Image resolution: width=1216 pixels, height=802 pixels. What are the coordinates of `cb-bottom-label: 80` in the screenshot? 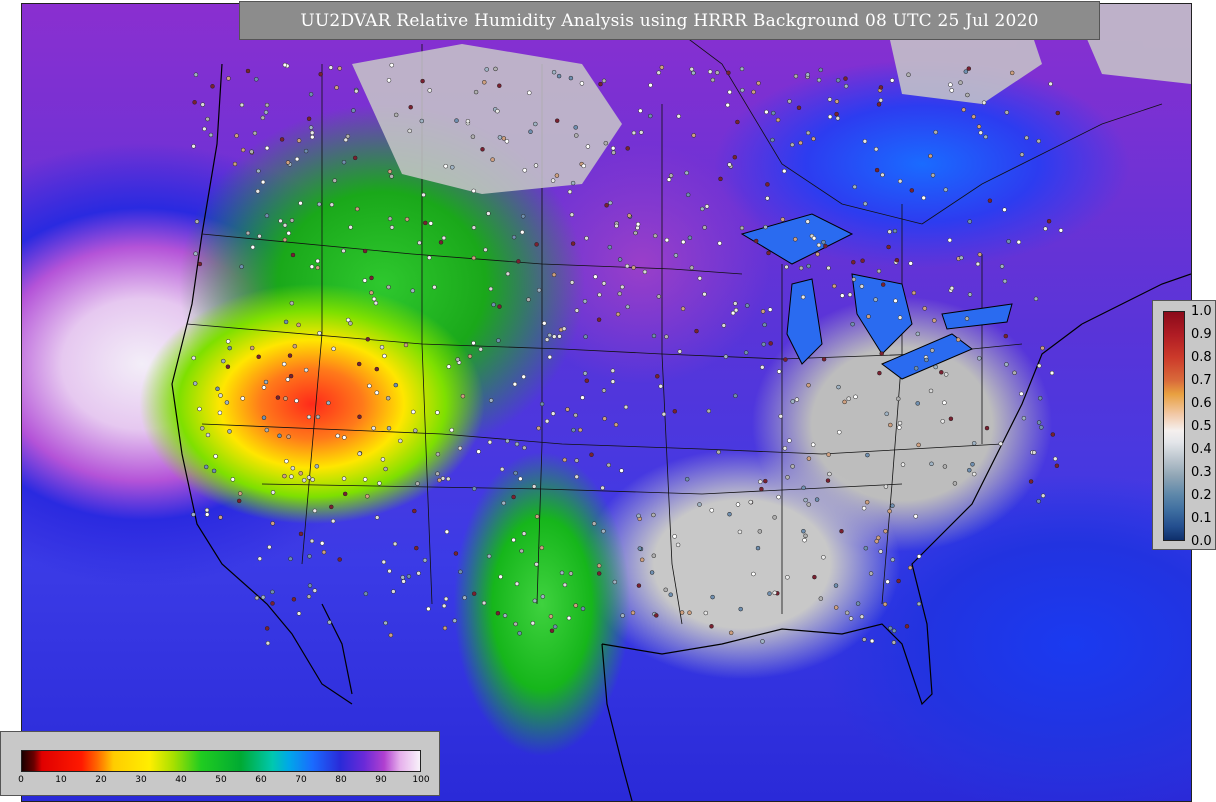 It's located at (341, 780).